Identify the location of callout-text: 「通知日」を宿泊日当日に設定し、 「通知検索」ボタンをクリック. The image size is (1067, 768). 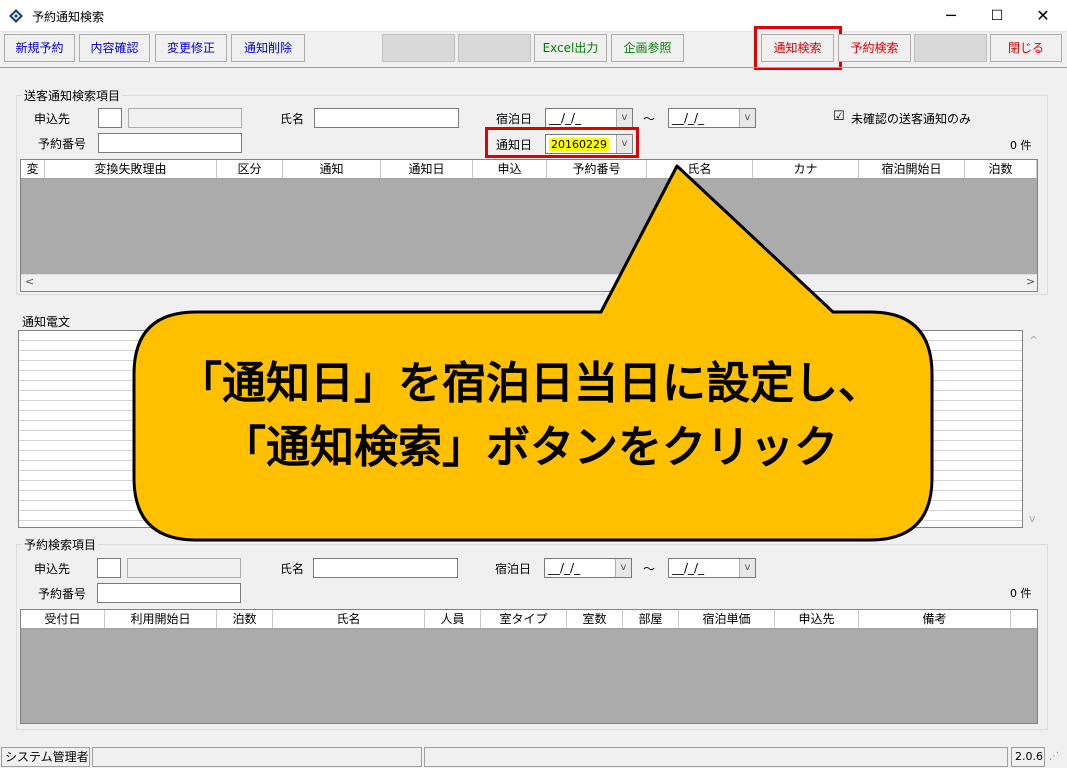
(530, 416).